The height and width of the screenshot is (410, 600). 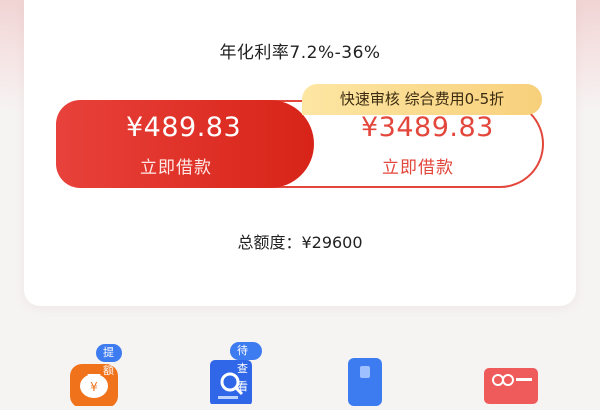 I want to click on borrow-now-label-left: 立即借款, so click(x=176, y=168).